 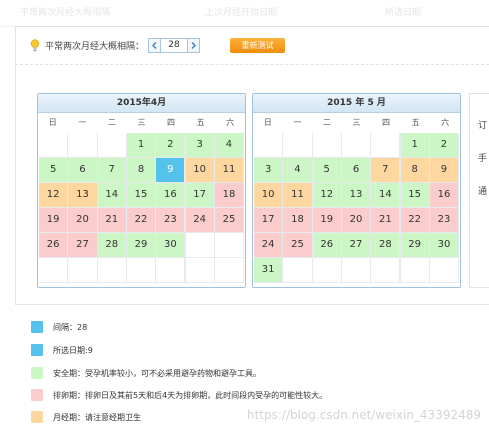 I want to click on cycle-decrease-button, so click(x=155, y=45).